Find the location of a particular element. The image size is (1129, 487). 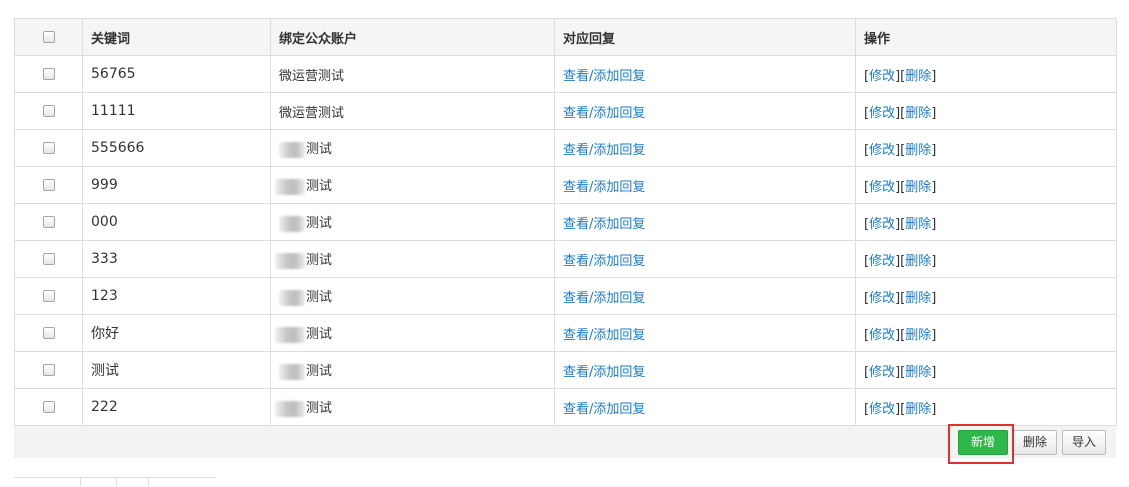

select-all-cell is located at coordinates (48, 37).